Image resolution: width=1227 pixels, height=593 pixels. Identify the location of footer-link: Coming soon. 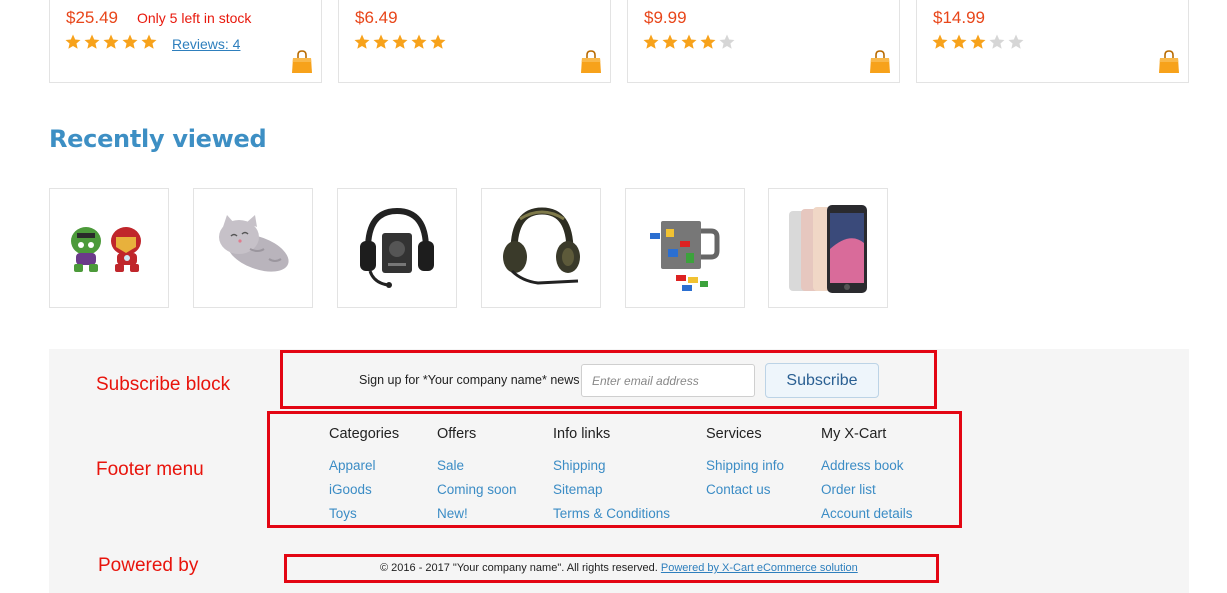
(477, 490).